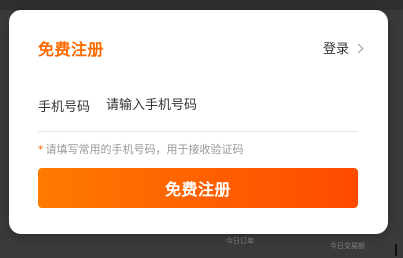 This screenshot has width=403, height=258. What do you see at coordinates (358, 48) in the screenshot?
I see `chevron-right-icon` at bounding box center [358, 48].